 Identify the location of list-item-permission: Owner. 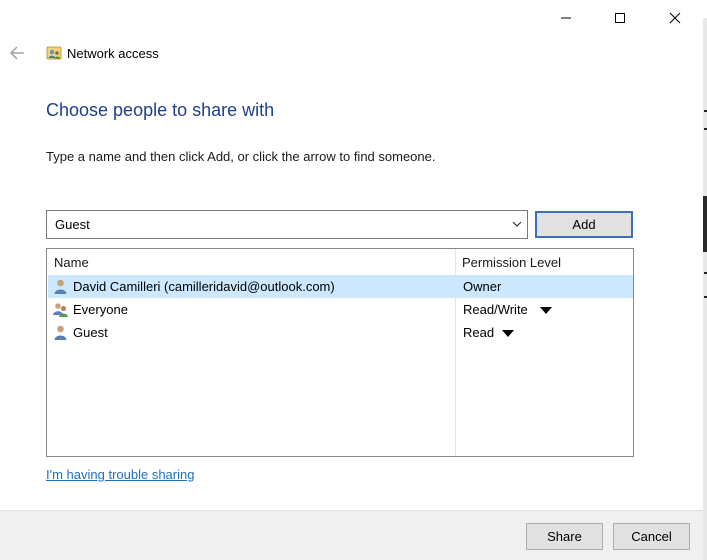
(482, 286).